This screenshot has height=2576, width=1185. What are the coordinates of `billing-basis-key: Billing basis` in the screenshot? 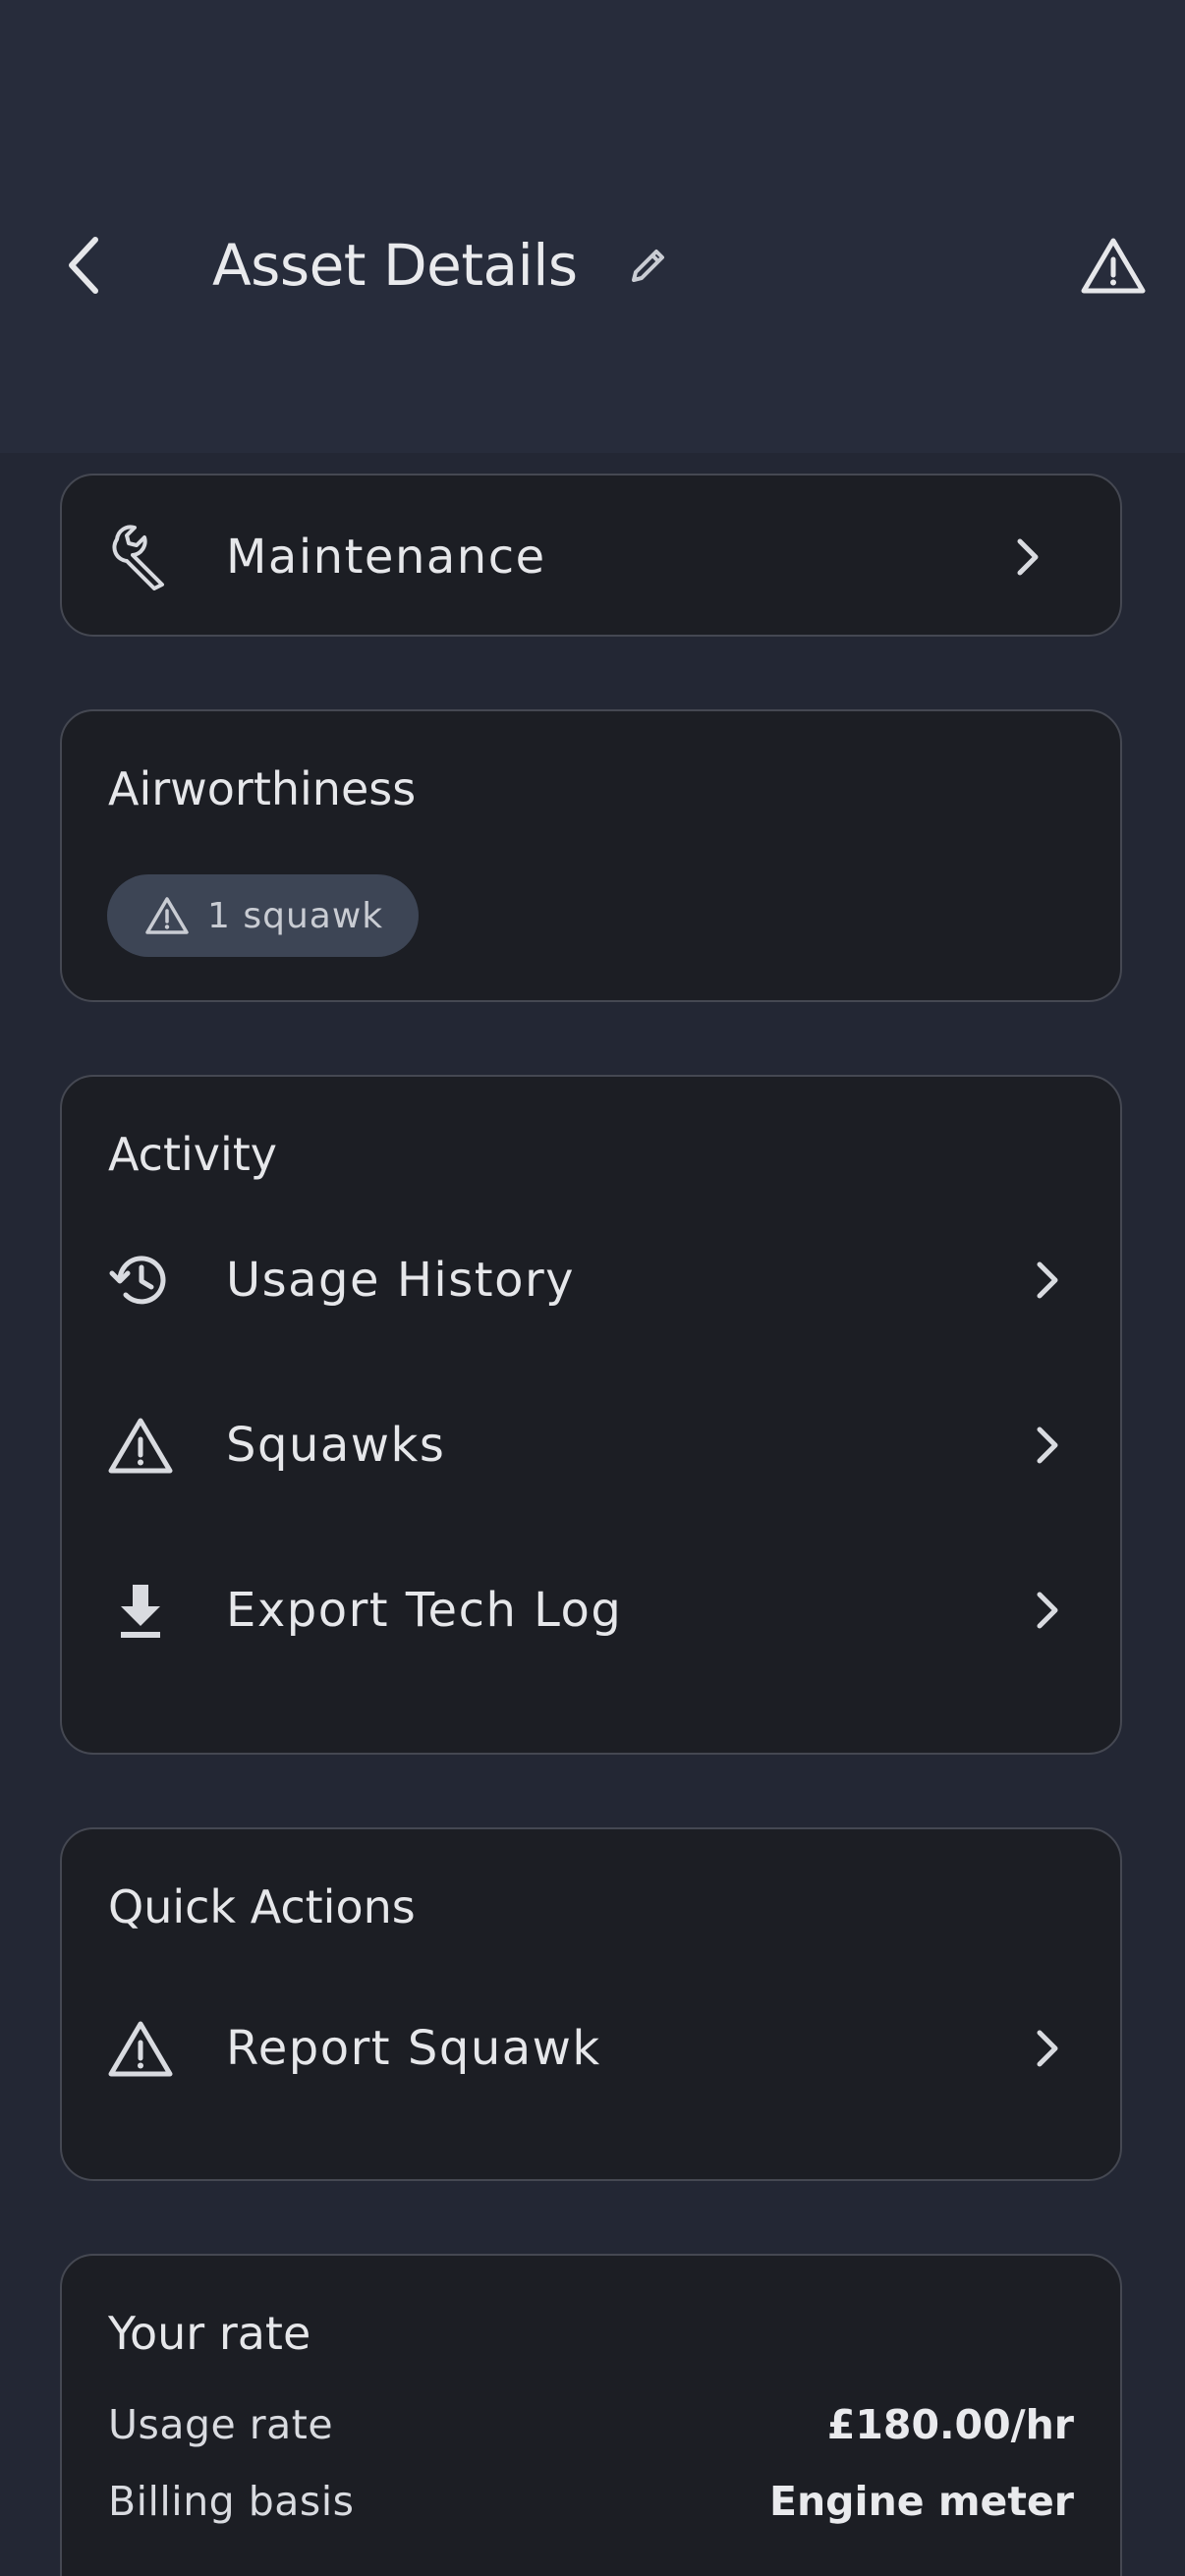 It's located at (232, 2501).